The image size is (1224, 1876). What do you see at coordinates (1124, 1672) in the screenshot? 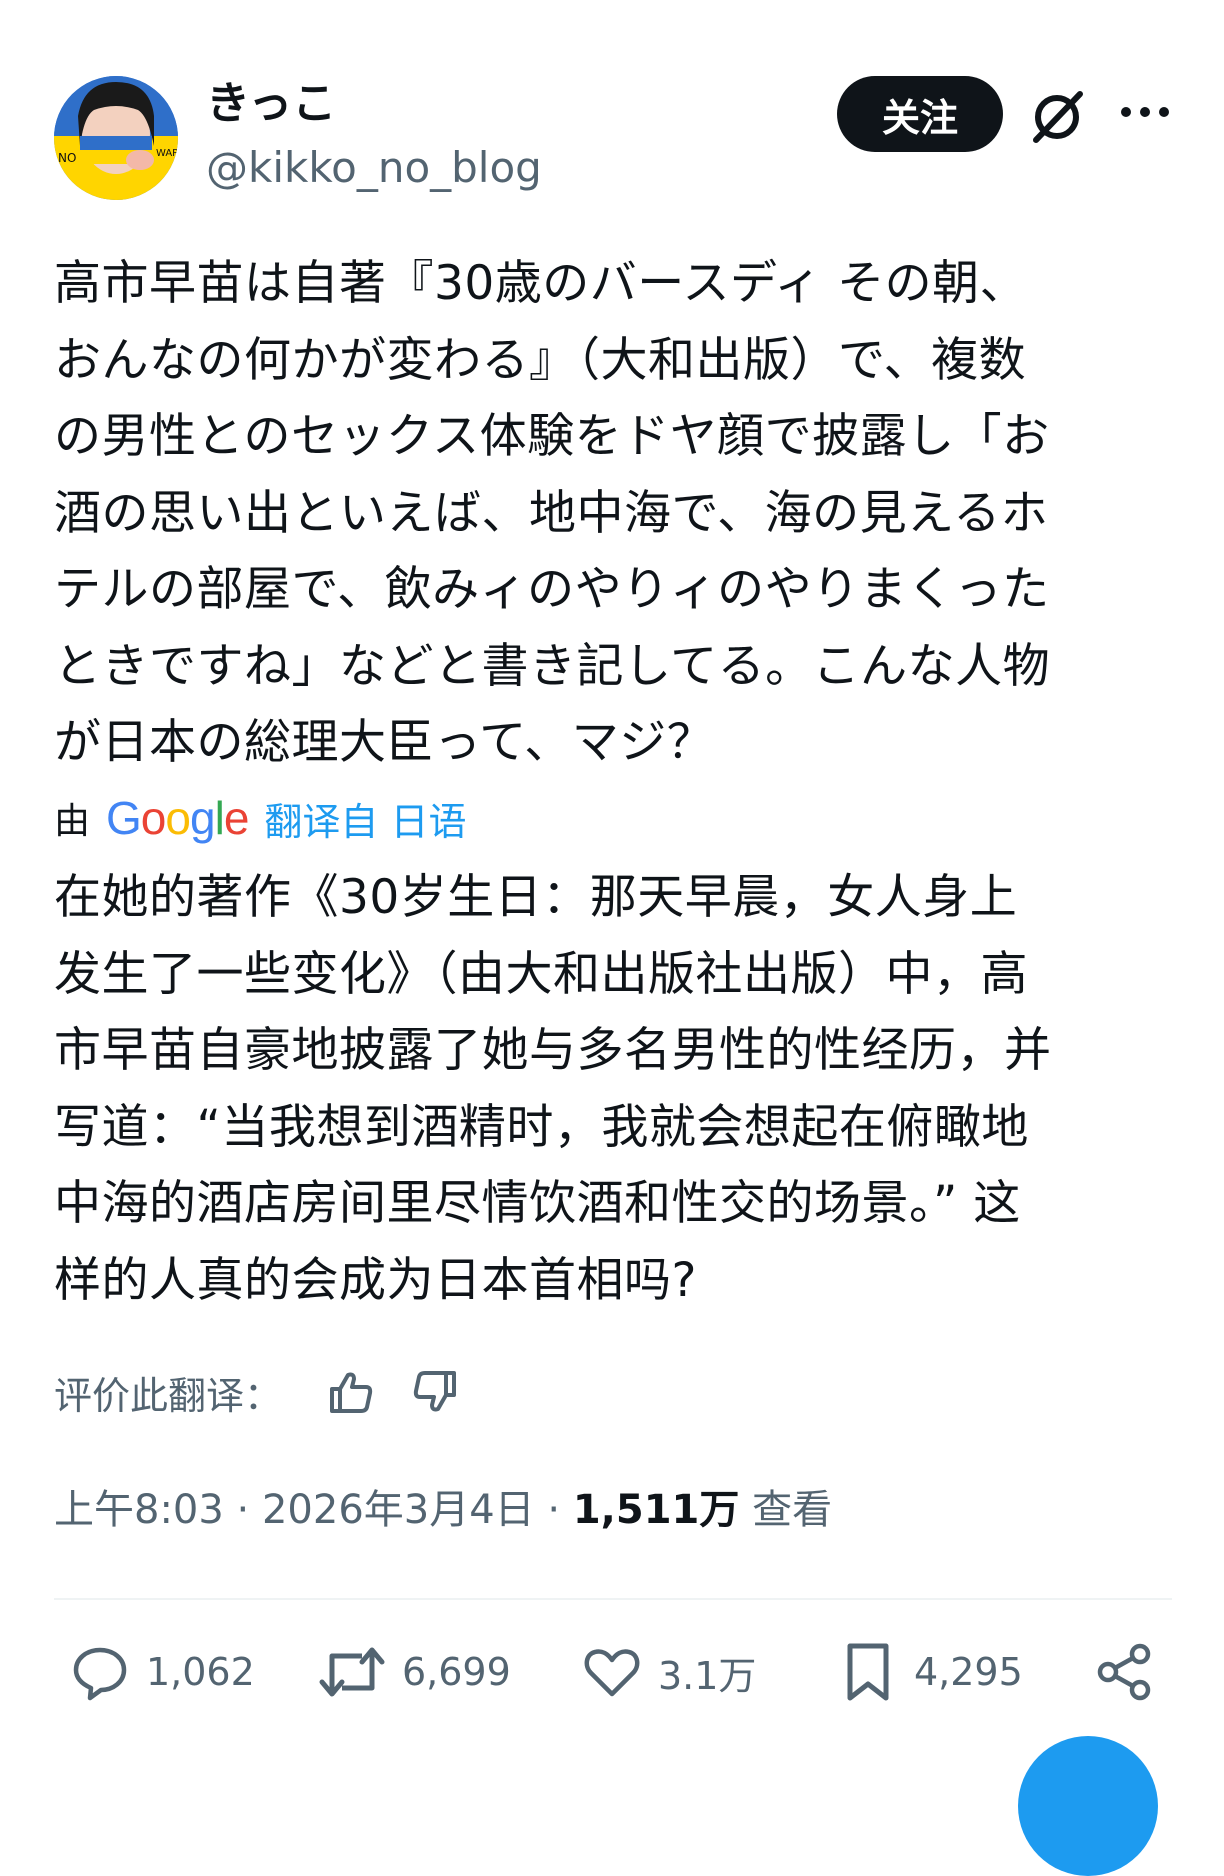
I see `share-icon` at bounding box center [1124, 1672].